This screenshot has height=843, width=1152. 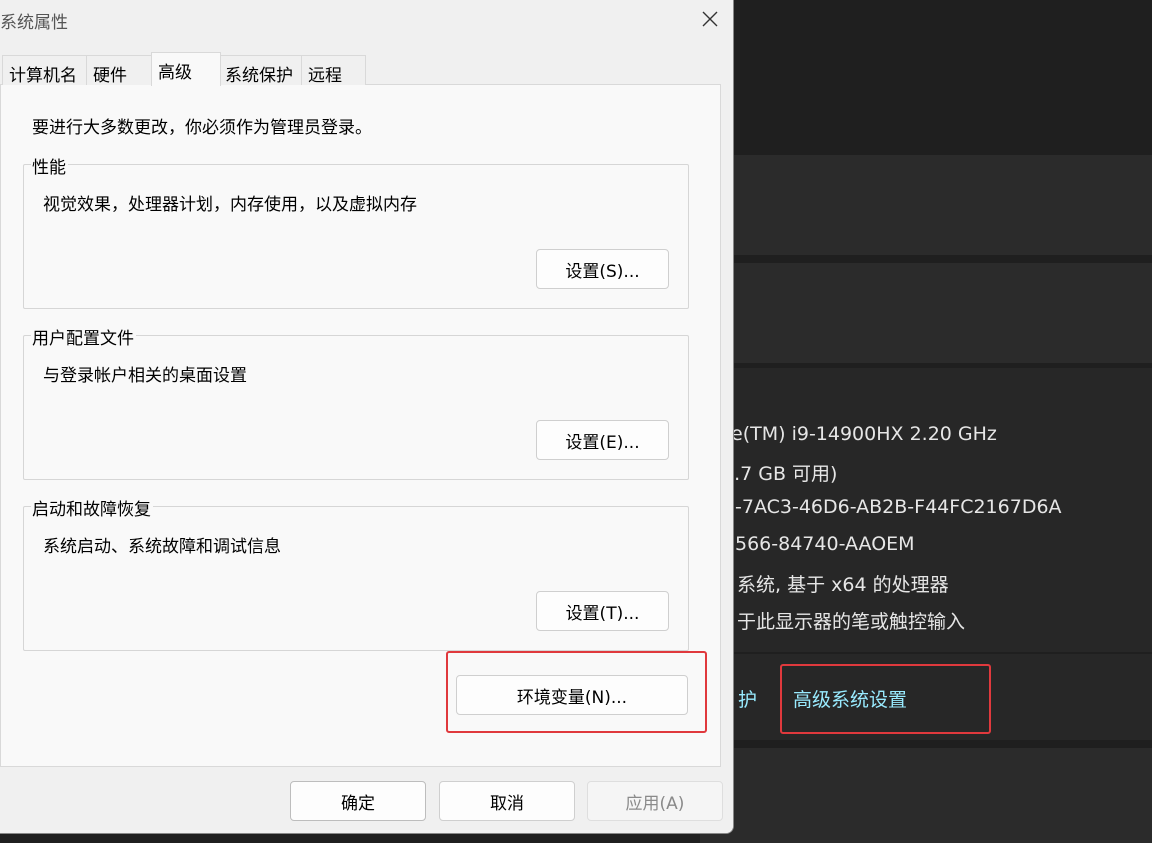 What do you see at coordinates (366, 20) in the screenshot?
I see `titlebar: 系统属性` at bounding box center [366, 20].